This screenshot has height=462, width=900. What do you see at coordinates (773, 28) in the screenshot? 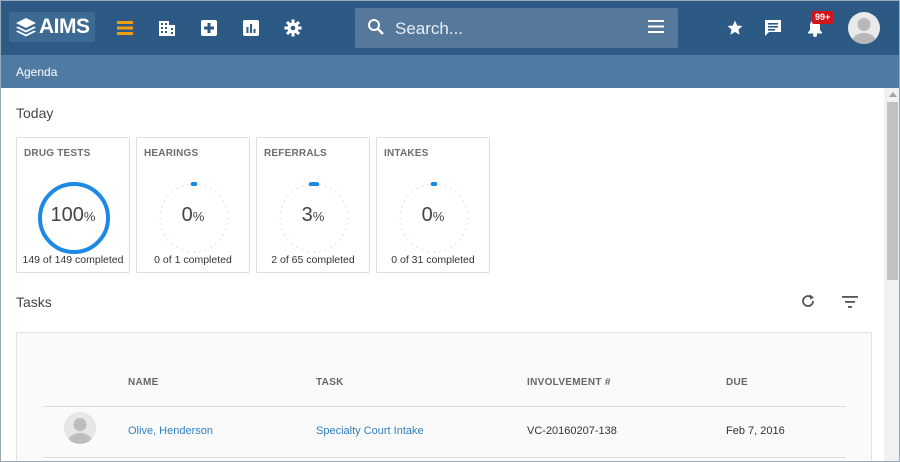
I see `messages-icon` at bounding box center [773, 28].